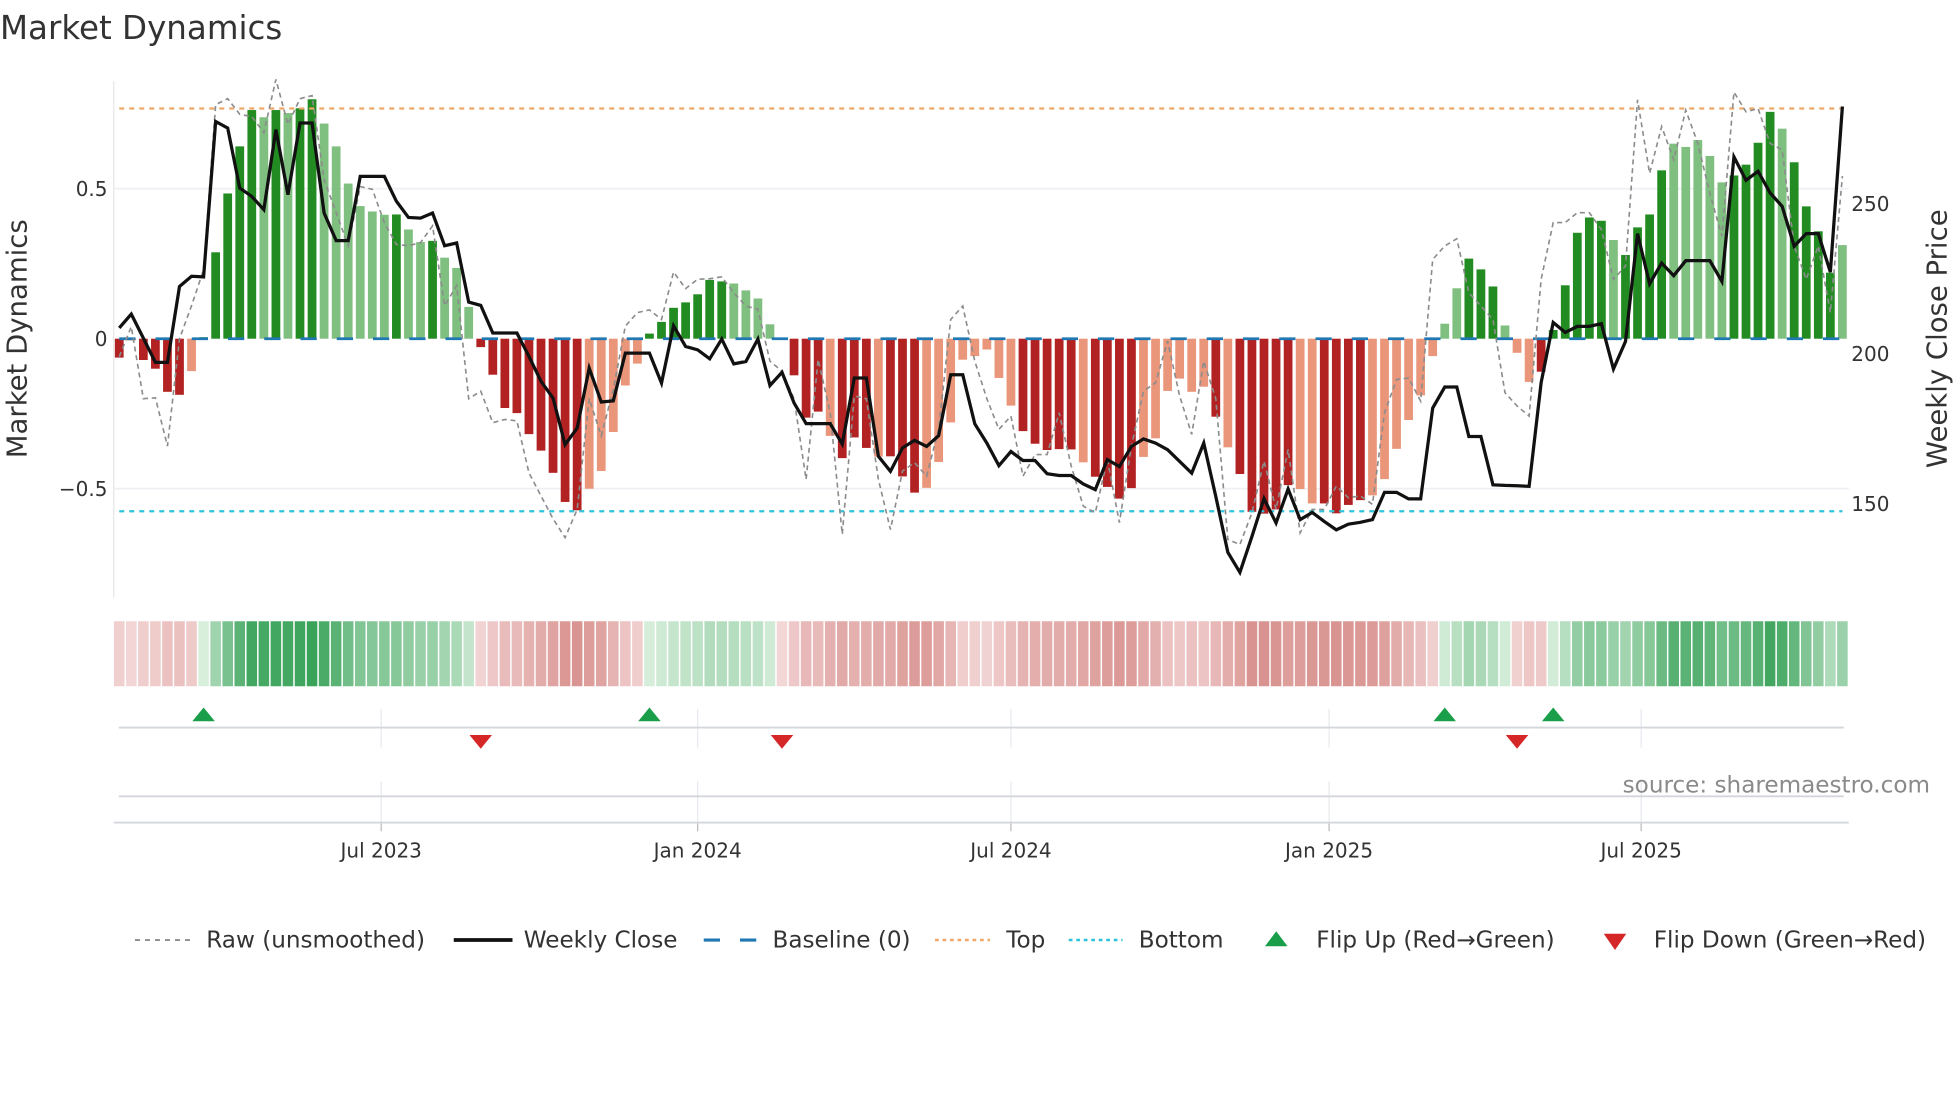 This screenshot has height=1102, width=1960. Describe the element at coordinates (601, 941) in the screenshot. I see `legend-close-label: Weekly Close` at that location.